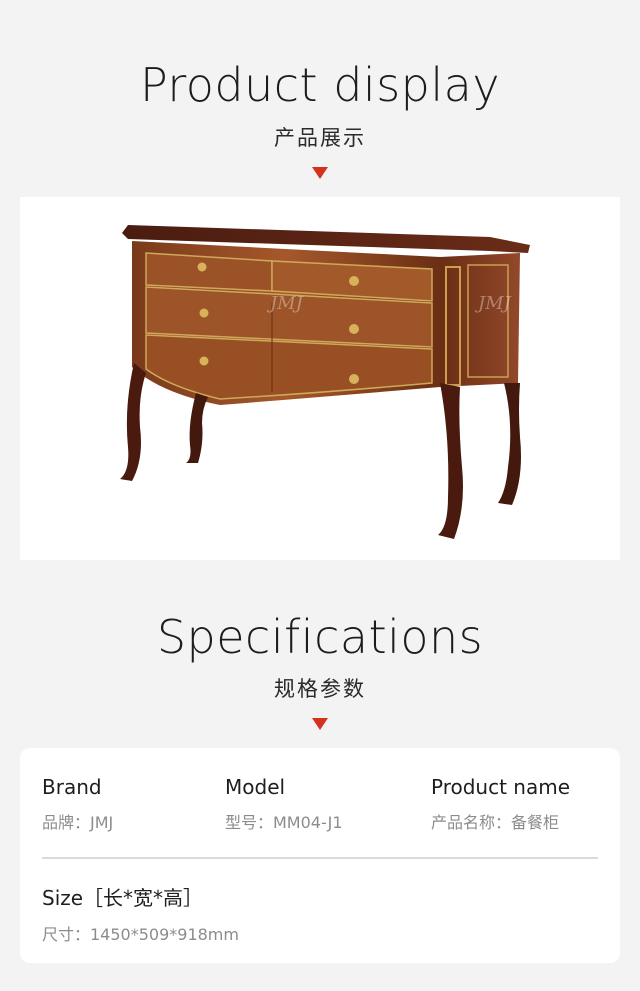 The height and width of the screenshot is (991, 640). I want to click on spec-size: Size［长*宽*高］ 尺寸：1450*509*918mm, so click(140, 913).